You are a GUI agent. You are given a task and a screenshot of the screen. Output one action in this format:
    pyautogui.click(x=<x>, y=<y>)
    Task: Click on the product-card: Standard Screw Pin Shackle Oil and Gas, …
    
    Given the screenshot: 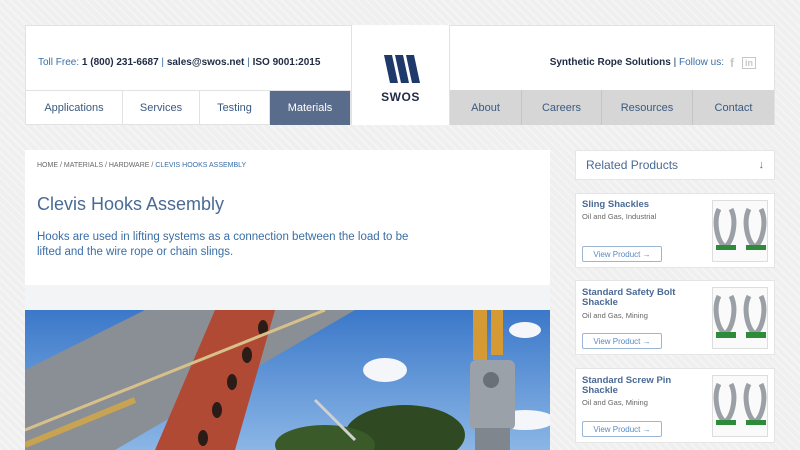 What is the action you would take?
    pyautogui.click(x=675, y=405)
    